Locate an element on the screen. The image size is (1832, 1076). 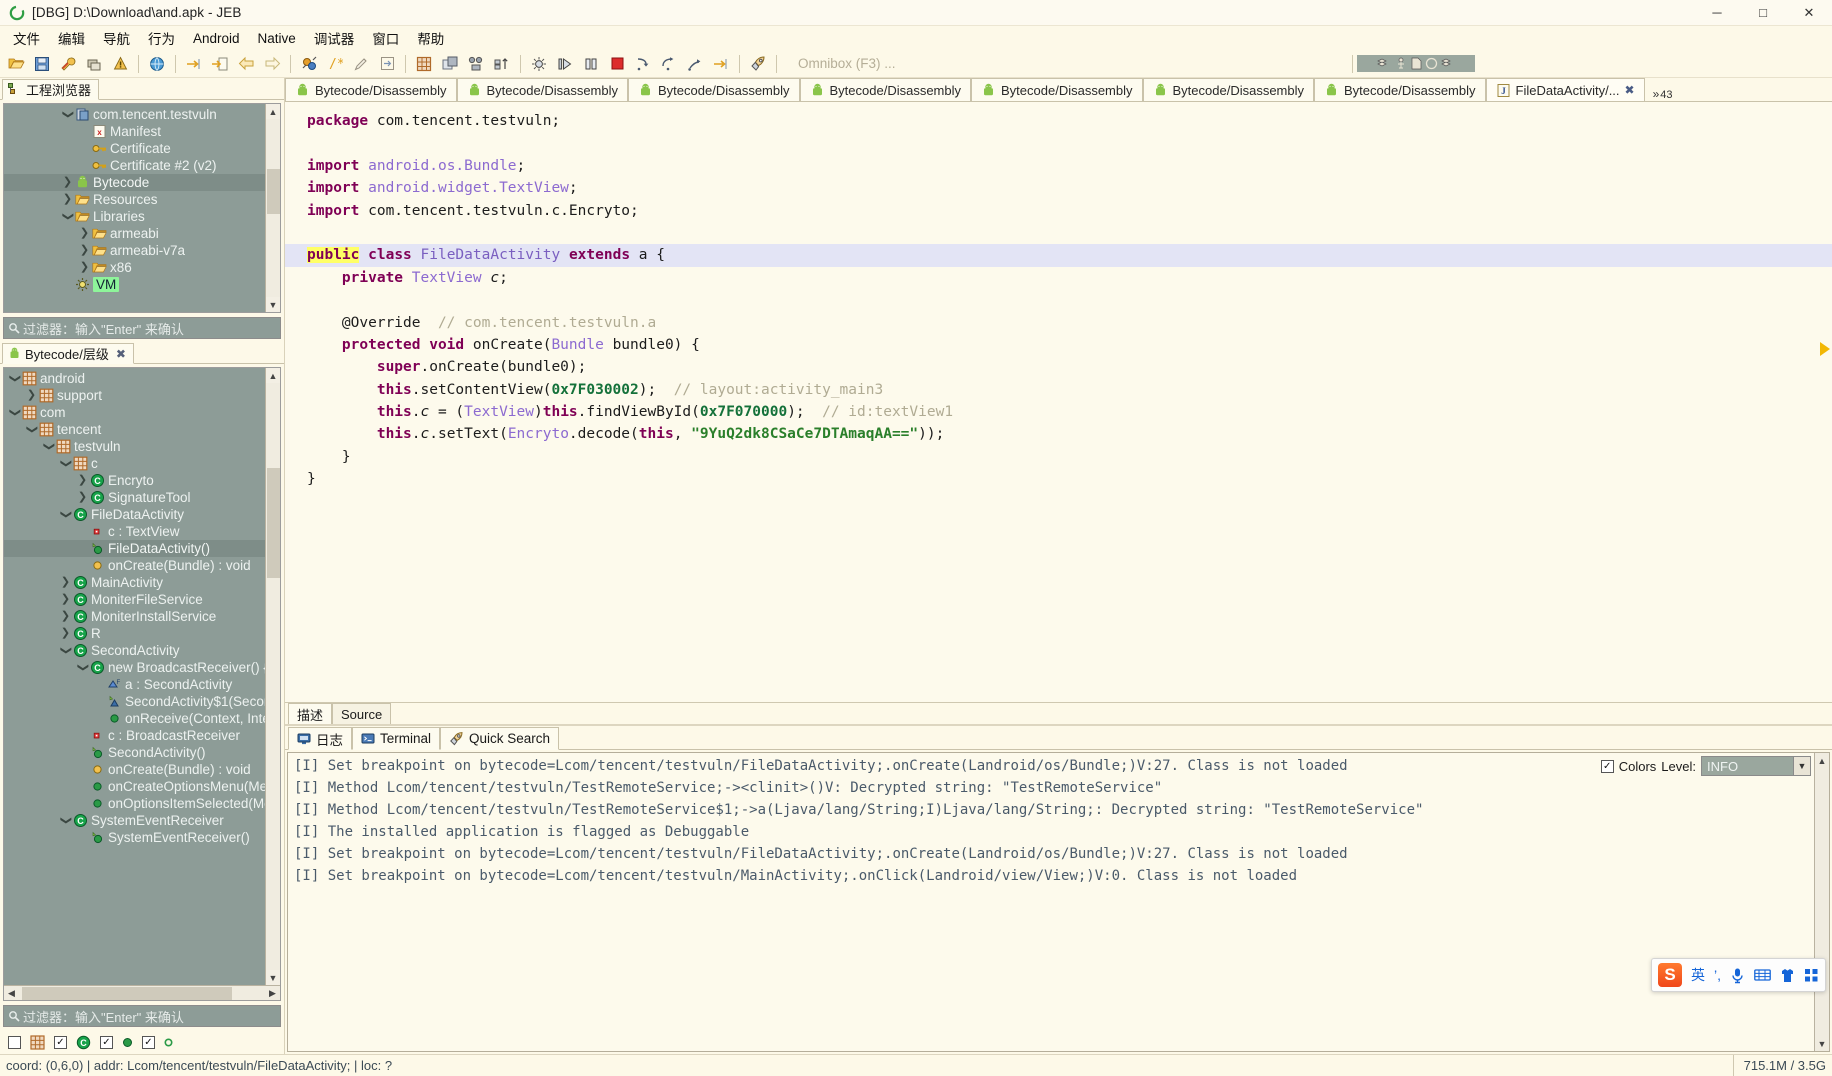
tree-row: onCreateOptionsMenu(Menu) : boolean is located at coordinates (142, 786).